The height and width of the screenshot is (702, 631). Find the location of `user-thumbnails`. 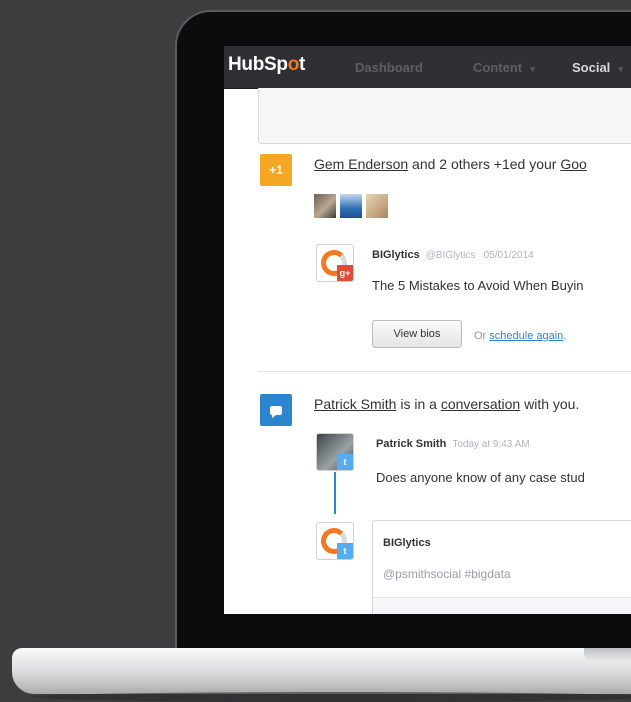

user-thumbnails is located at coordinates (353, 206).